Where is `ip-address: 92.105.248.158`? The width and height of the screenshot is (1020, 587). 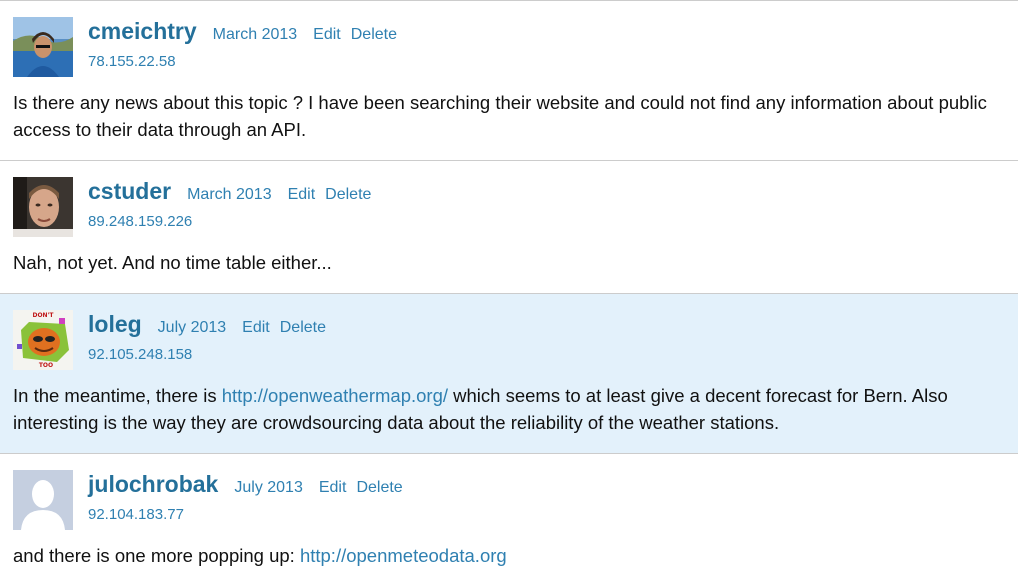
ip-address: 92.105.248.158 is located at coordinates (140, 354).